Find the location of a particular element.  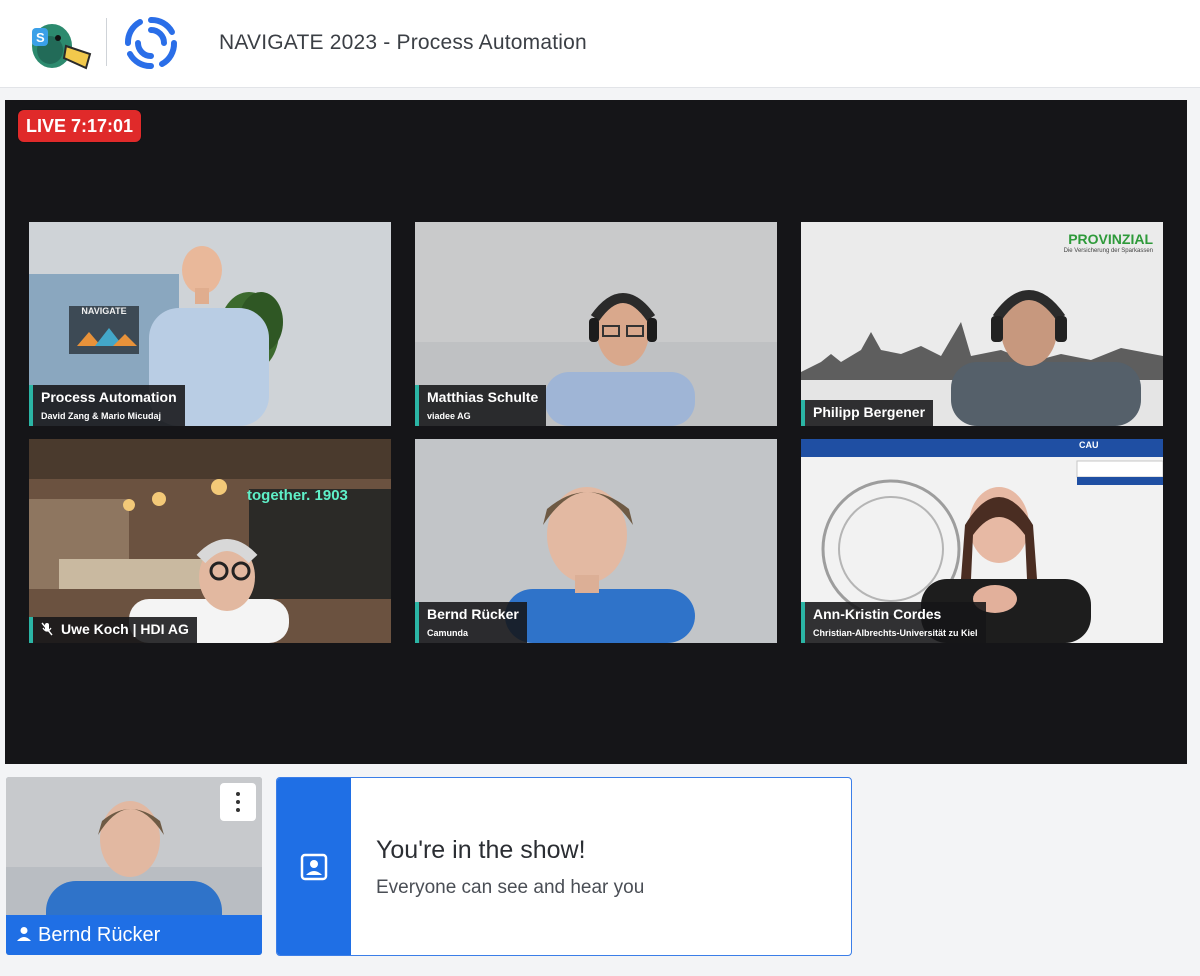

speaker-video-scene is located at coordinates (210, 541).